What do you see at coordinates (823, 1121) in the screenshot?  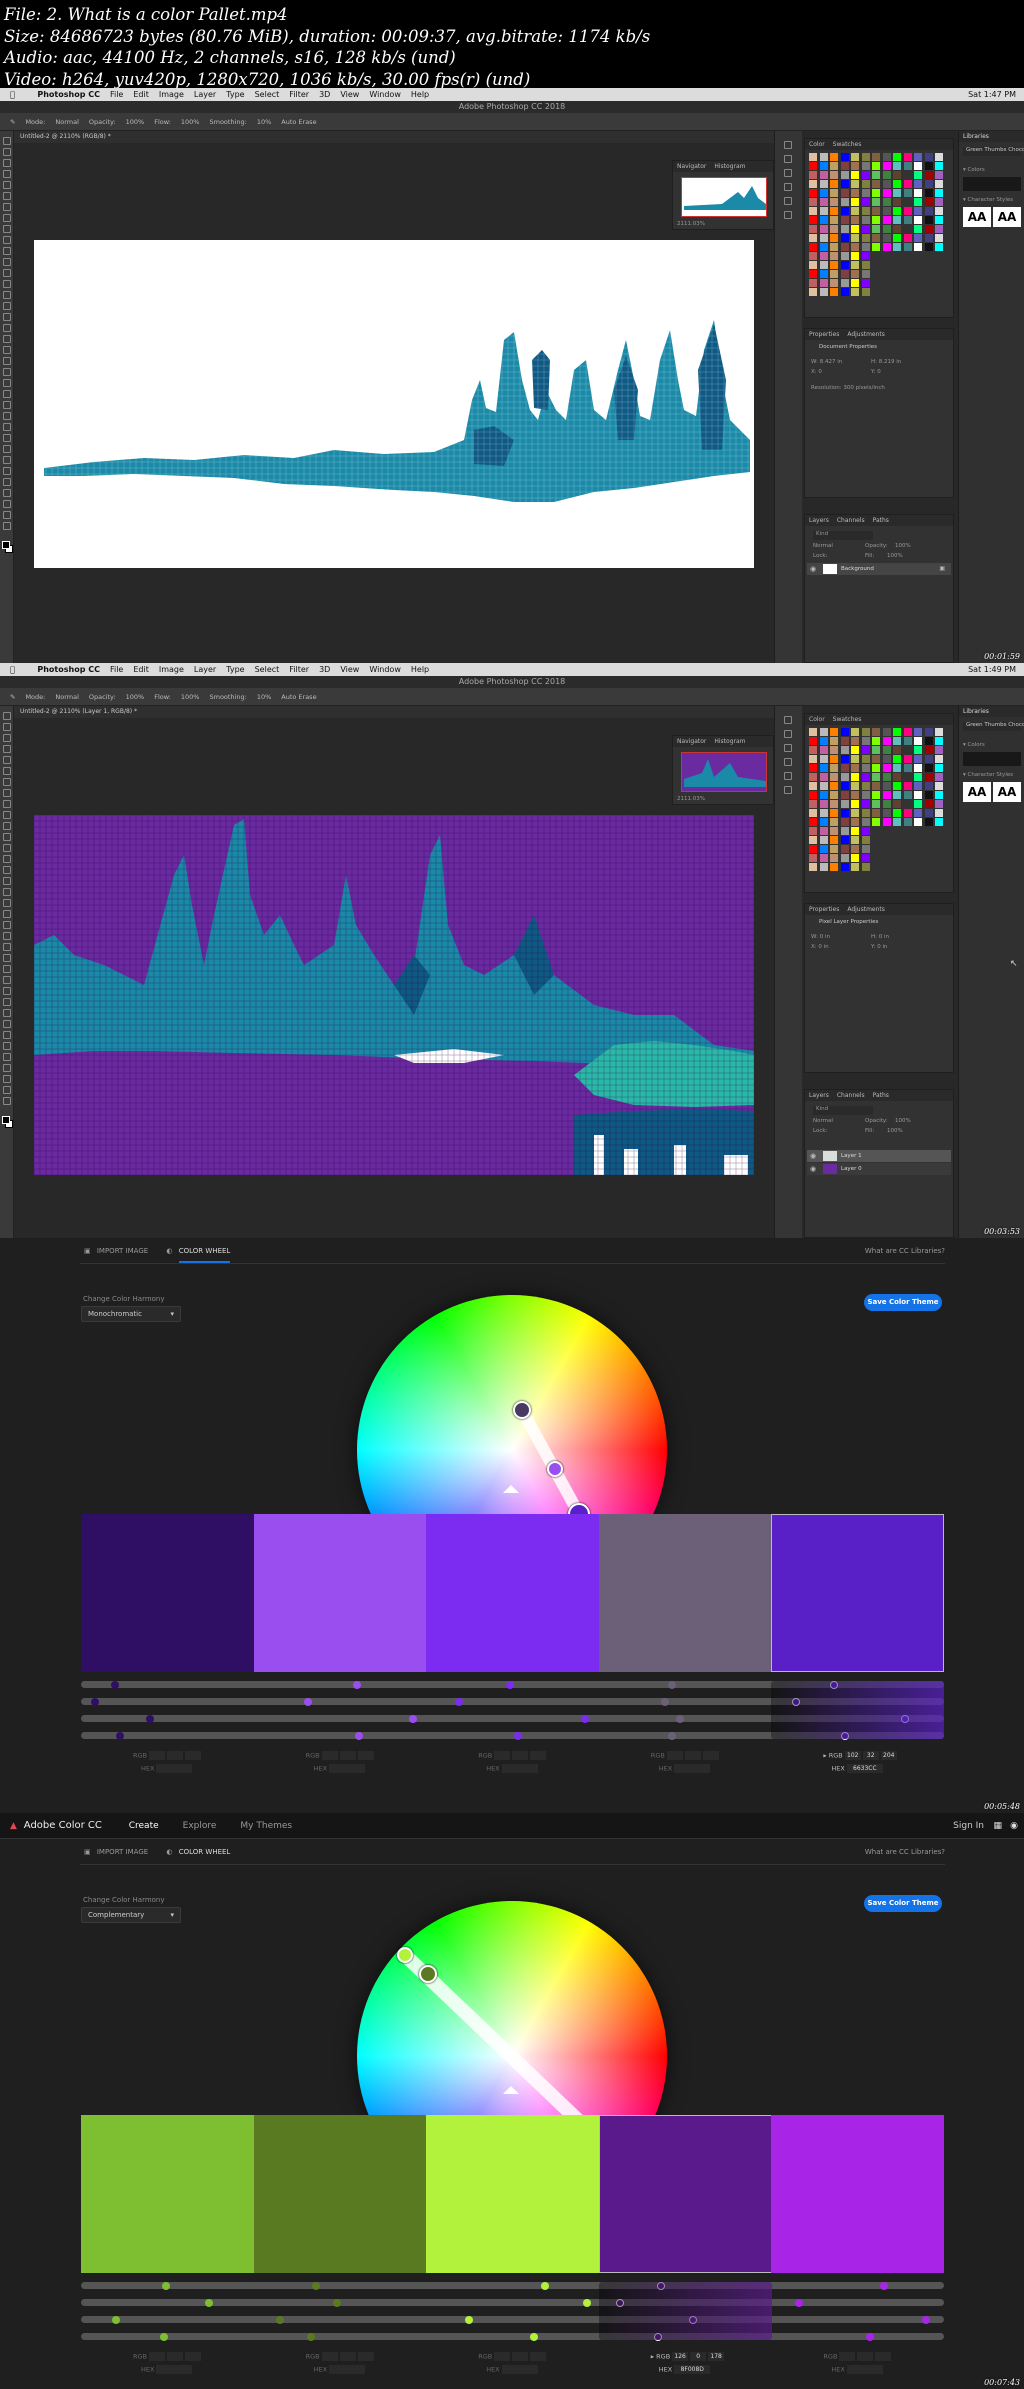 I see `blend-mode: Normal` at bounding box center [823, 1121].